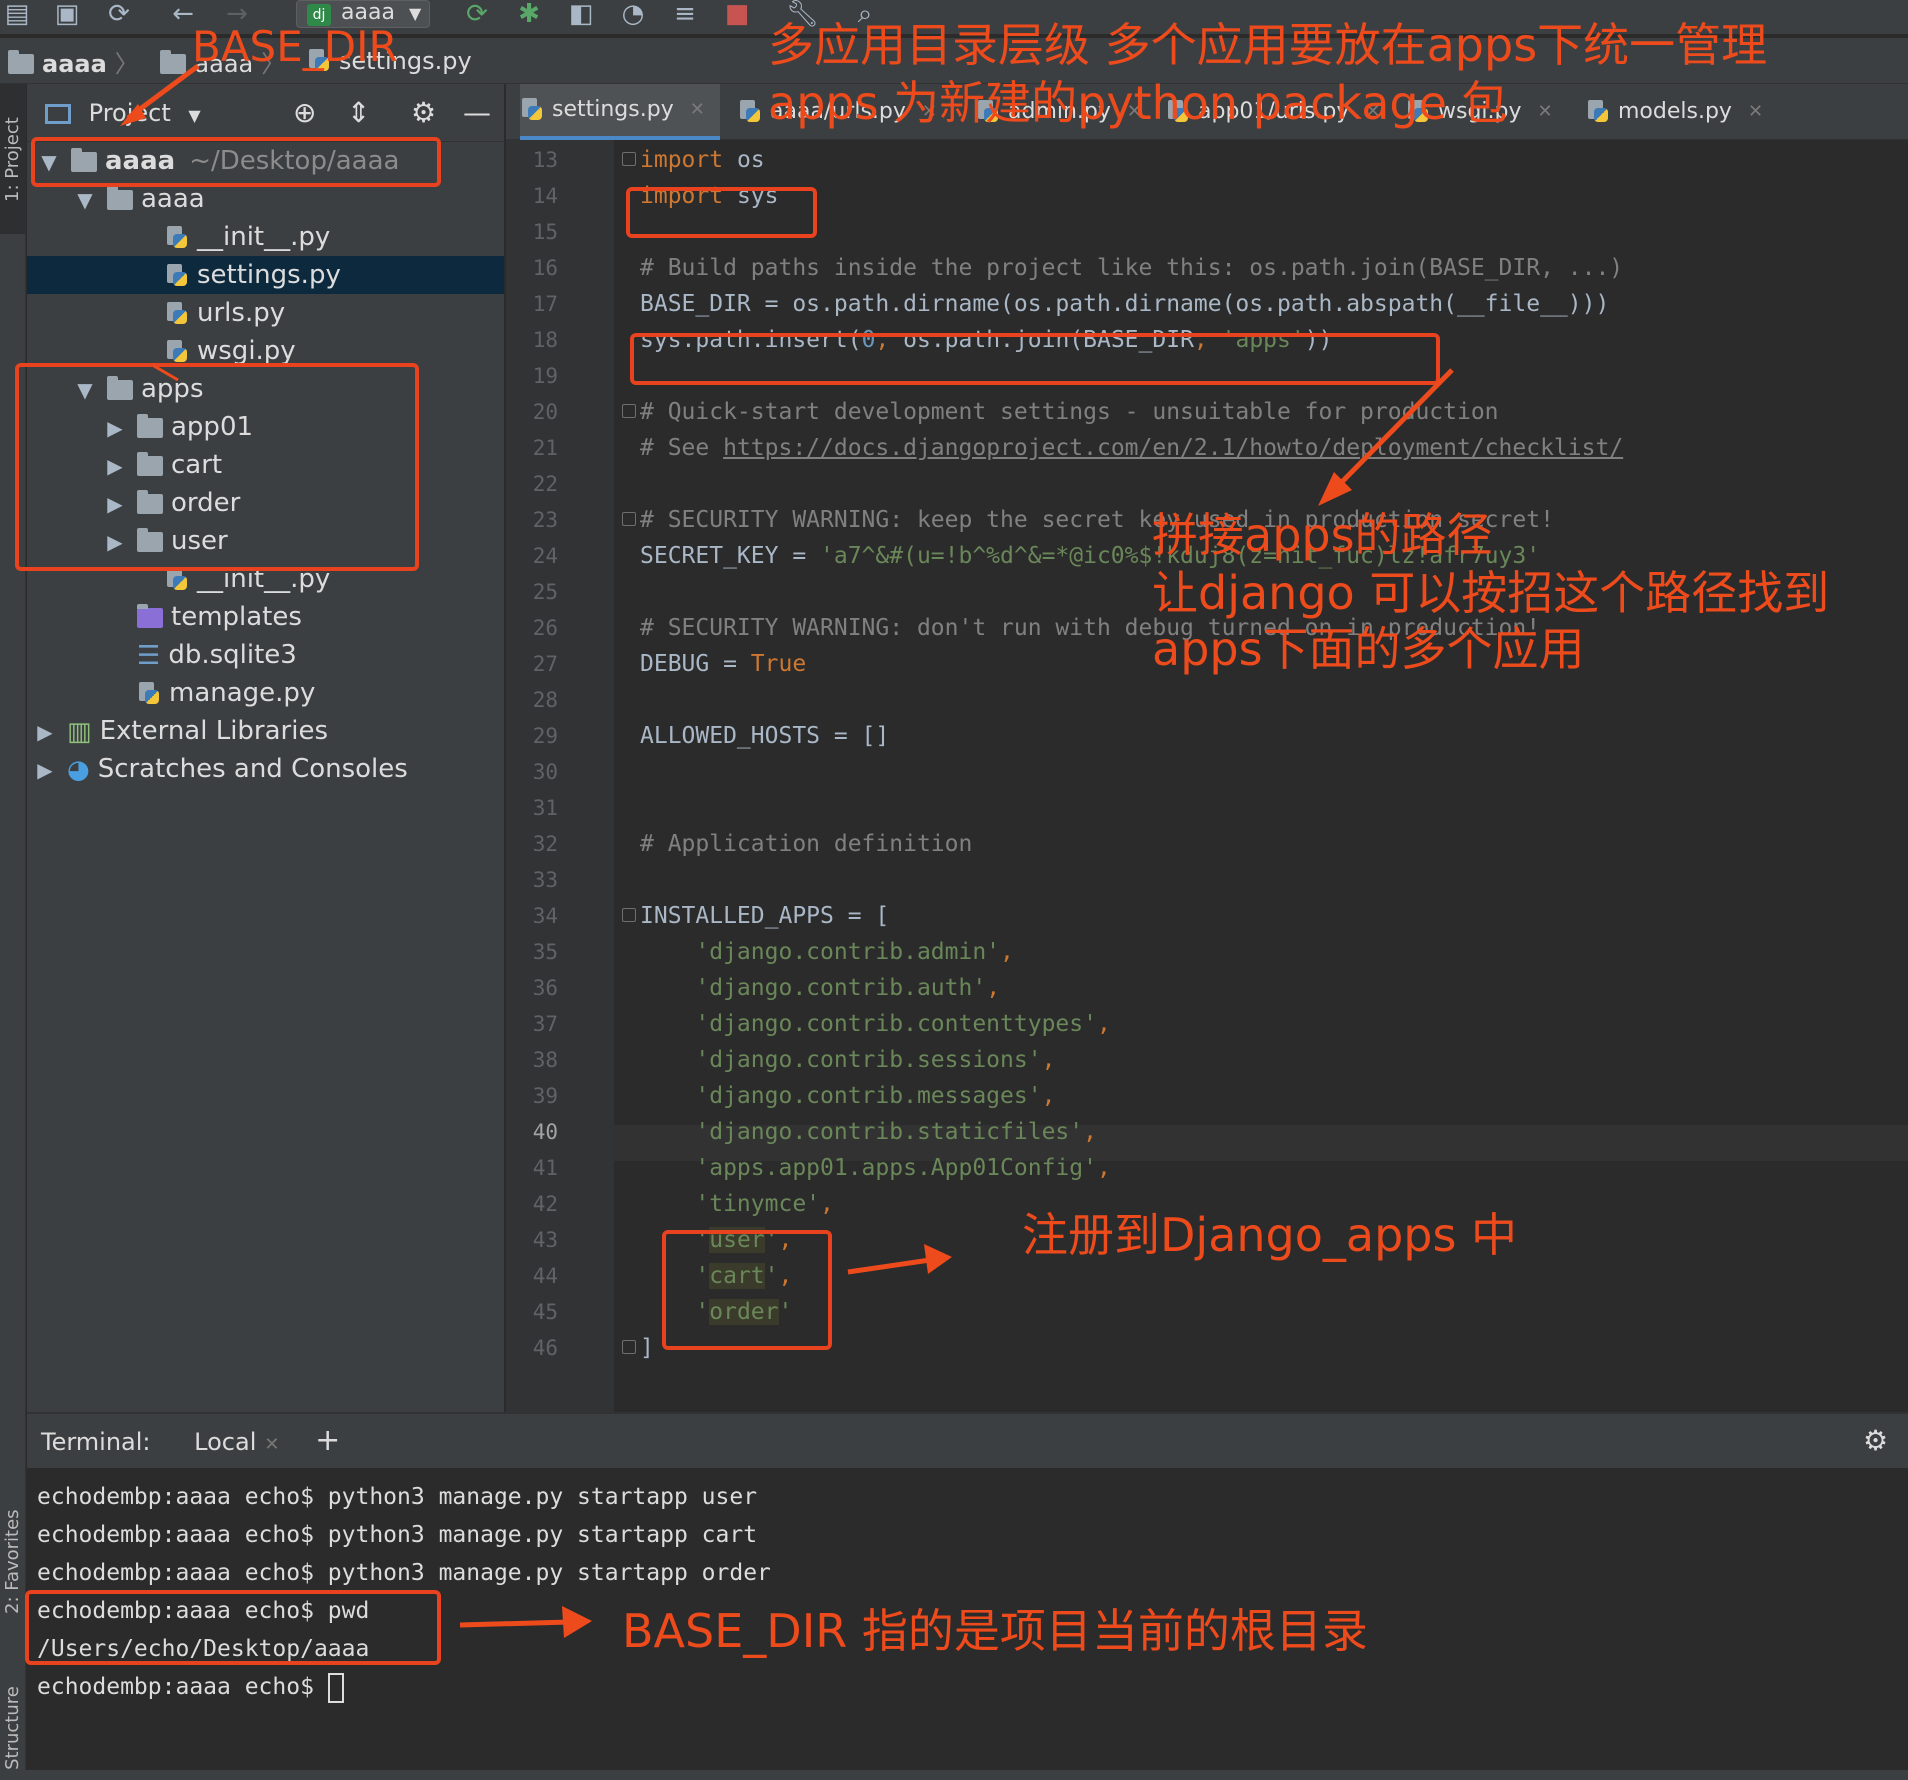 The image size is (1908, 1780). I want to click on tree-item-label: Scratches and Consoles, so click(253, 769).